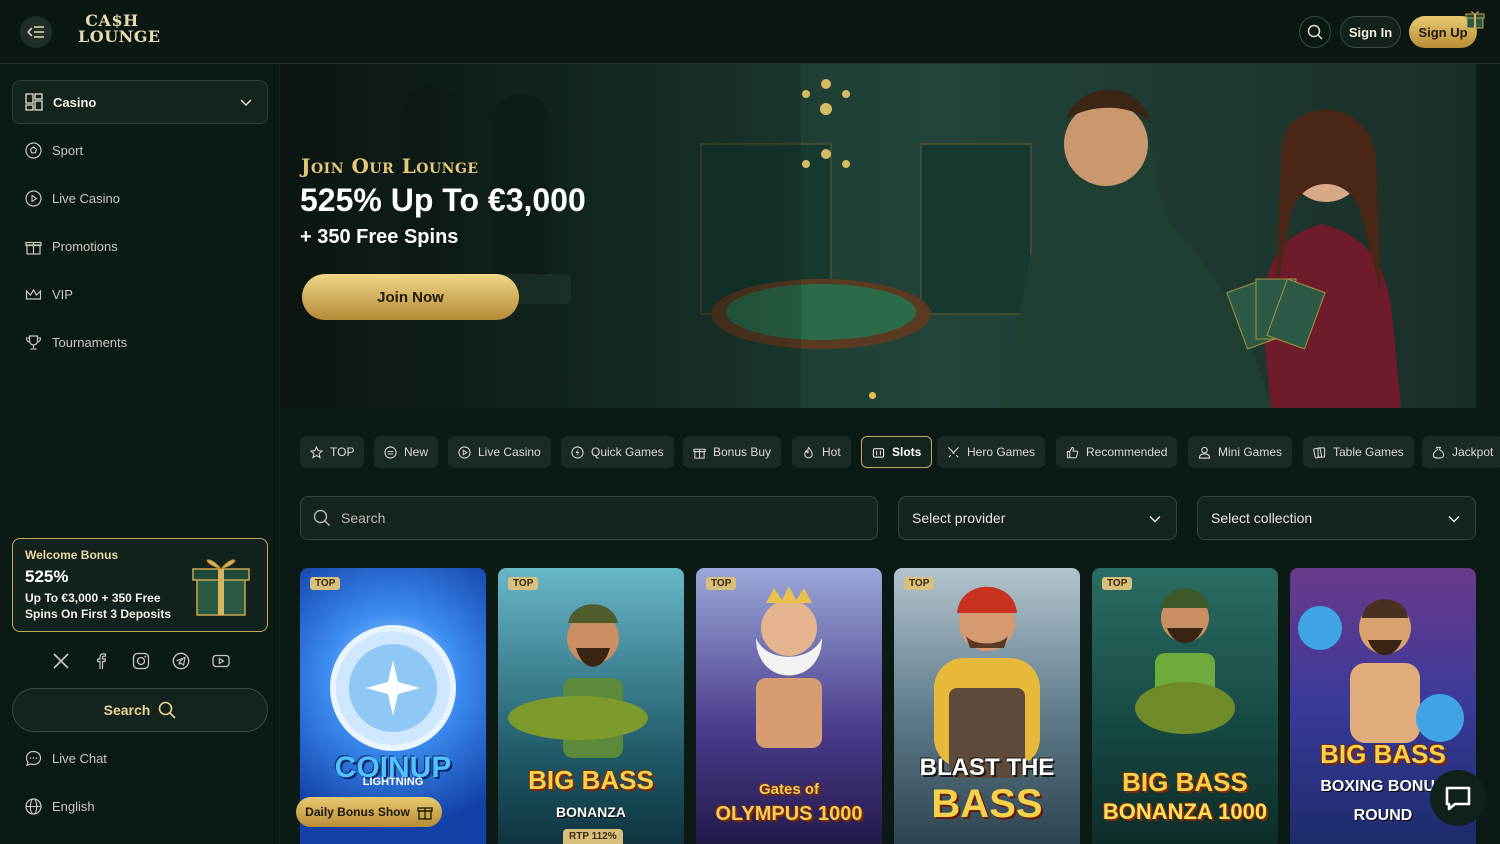  Describe the element at coordinates (1370, 32) in the screenshot. I see `sign-in-button: Sign In` at that location.